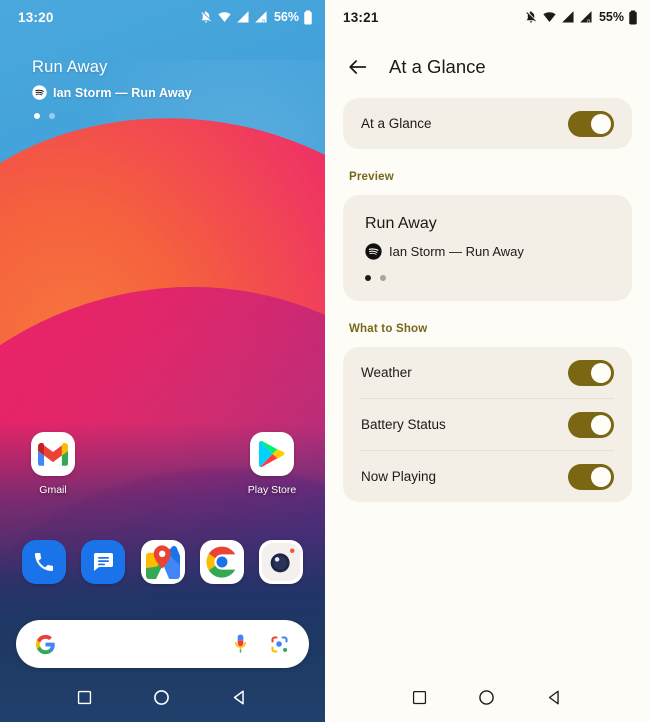 The image size is (650, 722). Describe the element at coordinates (611, 17) in the screenshot. I see `battery-percent-label: 55%` at that location.